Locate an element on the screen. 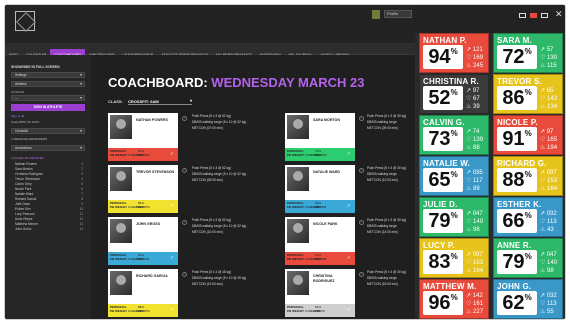  athlete-name: SARA MORTON is located at coordinates (326, 120).